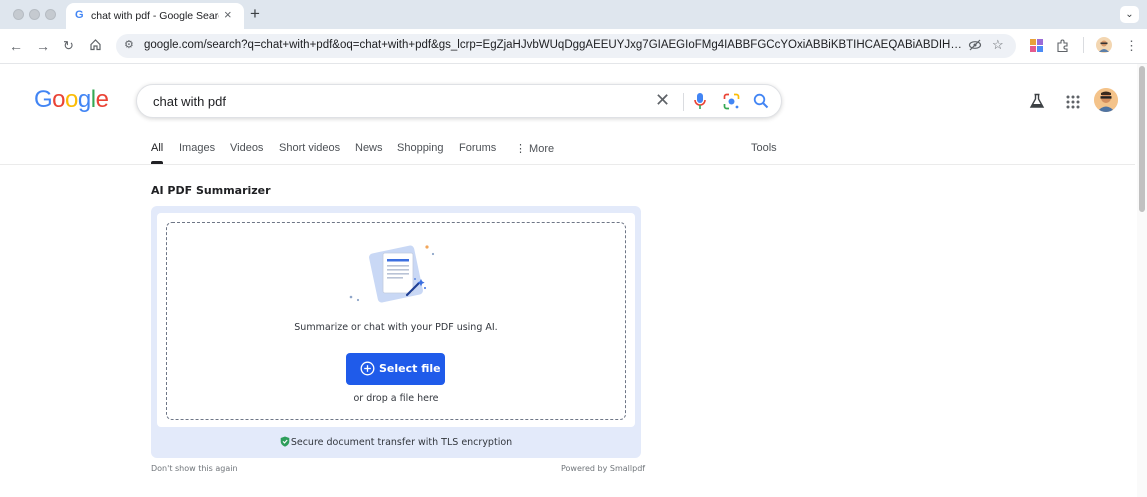 Image resolution: width=1147 pixels, height=497 pixels. I want to click on reload-icon: ↻, so click(68, 46).